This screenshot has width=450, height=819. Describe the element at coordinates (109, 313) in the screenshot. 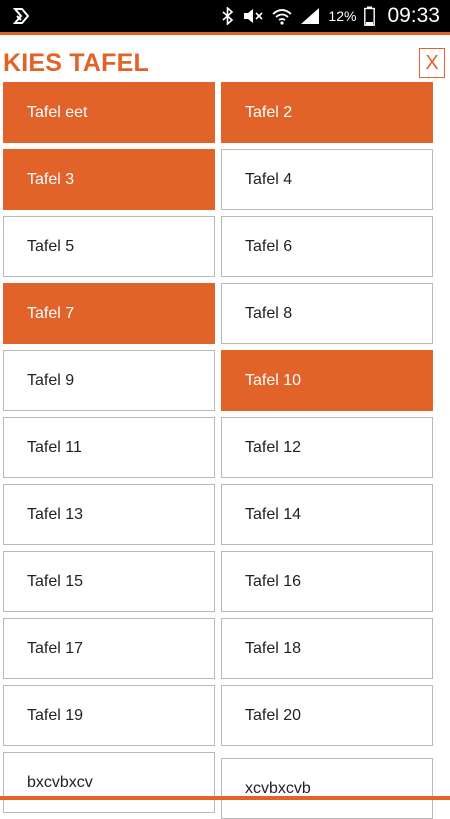

I see `table-tile: Tafel 7` at that location.